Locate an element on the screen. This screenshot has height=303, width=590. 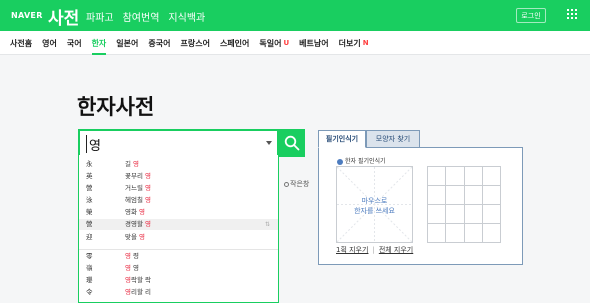
hanja-meaning: 거느릴 영 is located at coordinates (138, 188).